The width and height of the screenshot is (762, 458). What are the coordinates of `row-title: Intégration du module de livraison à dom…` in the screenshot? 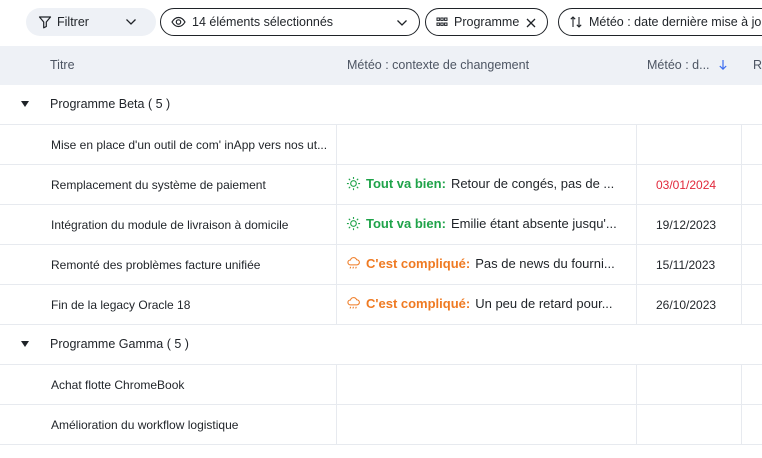 It's located at (190, 225).